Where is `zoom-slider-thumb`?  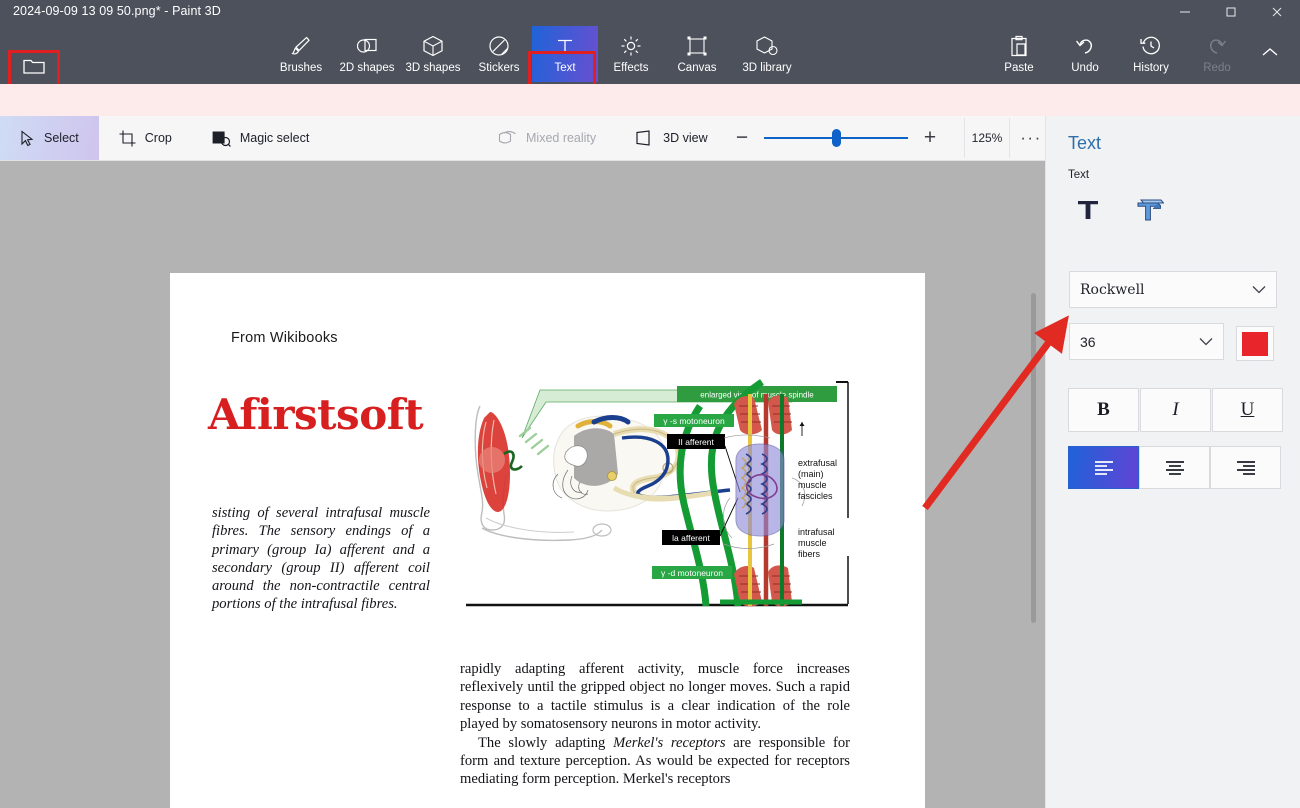
zoom-slider-thumb is located at coordinates (836, 138).